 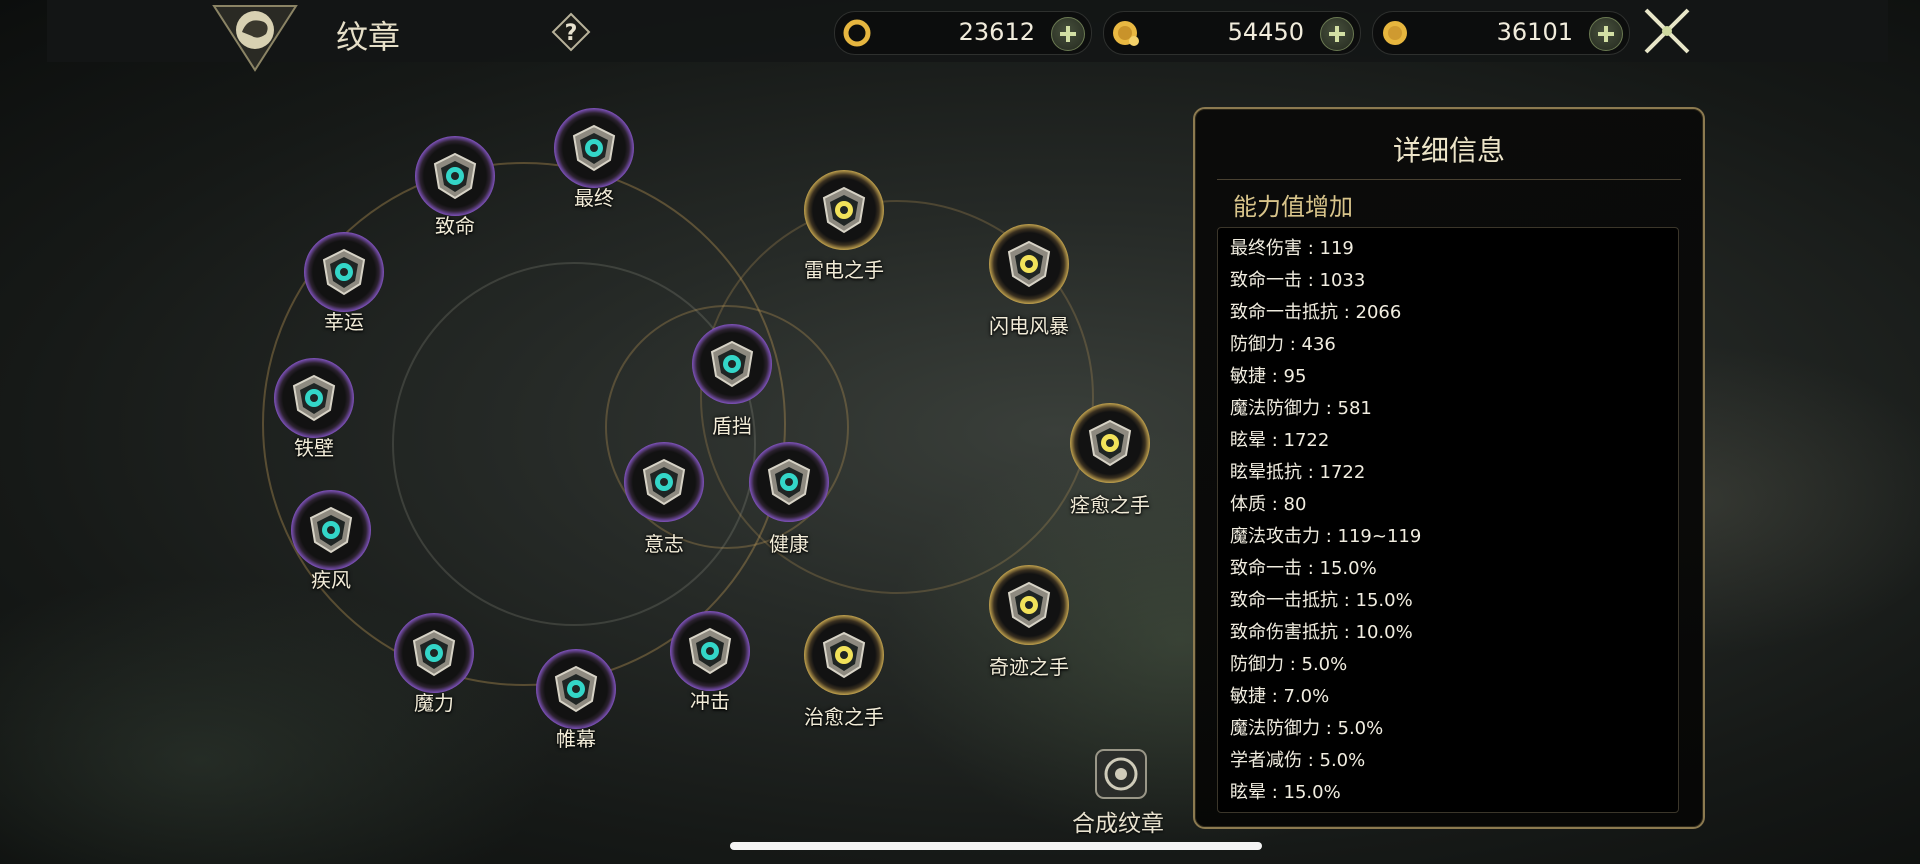 I want to click on stat-row: 致命一击 : 15.0%, so click(x=1303, y=568).